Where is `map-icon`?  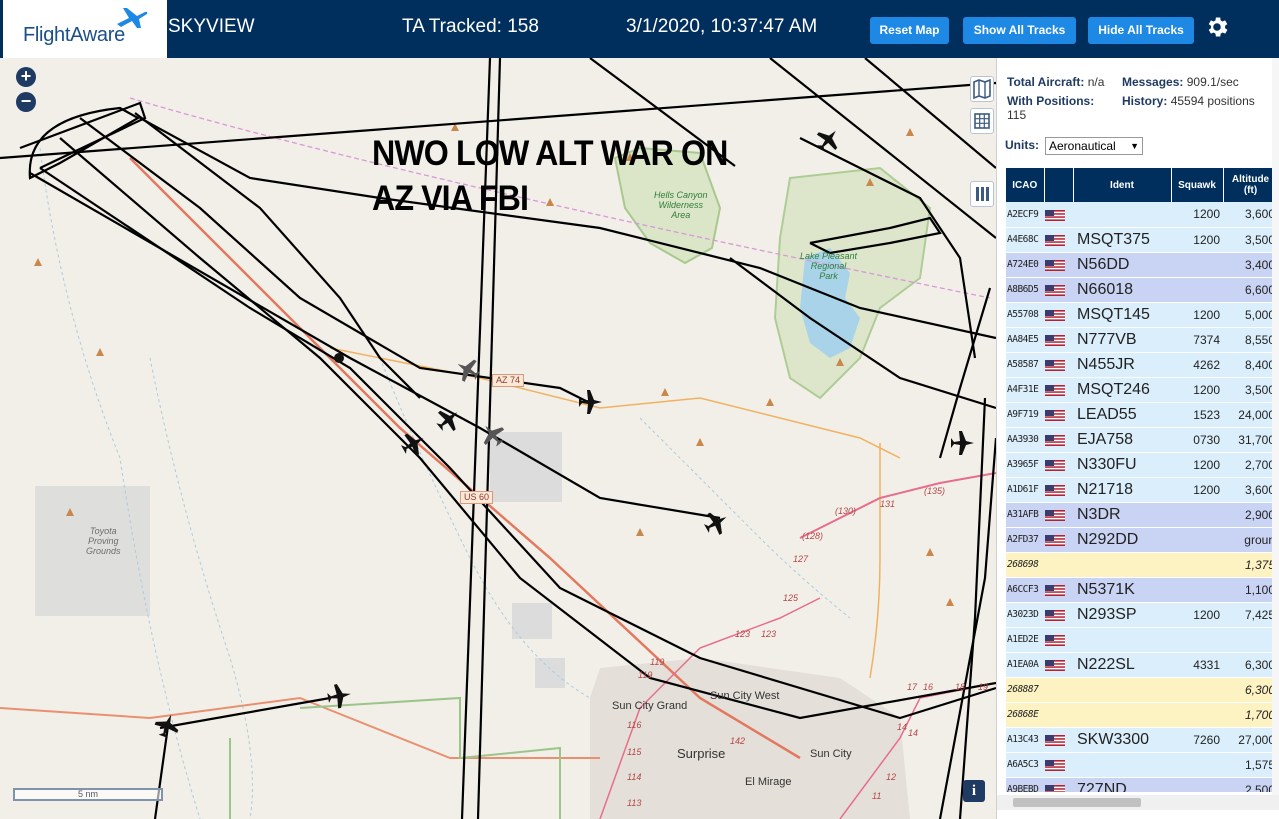
map-icon is located at coordinates (982, 89).